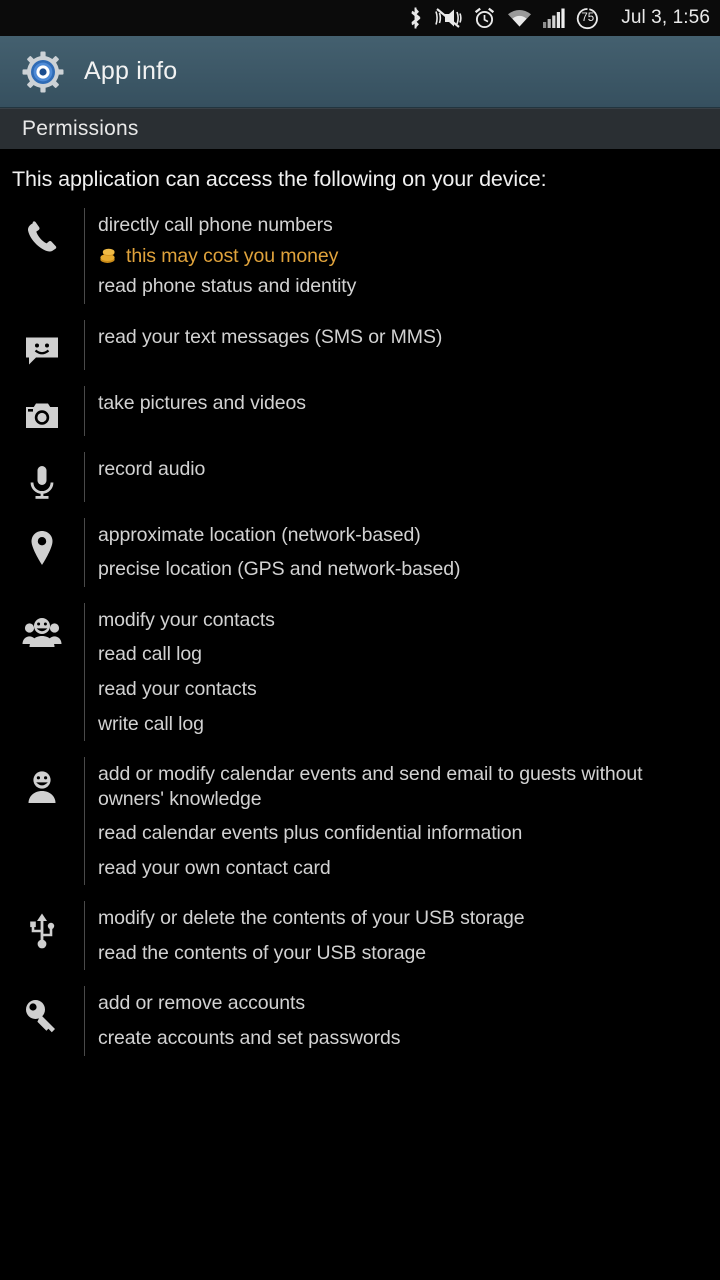  Describe the element at coordinates (42, 821) in the screenshot. I see `person-icon` at that location.